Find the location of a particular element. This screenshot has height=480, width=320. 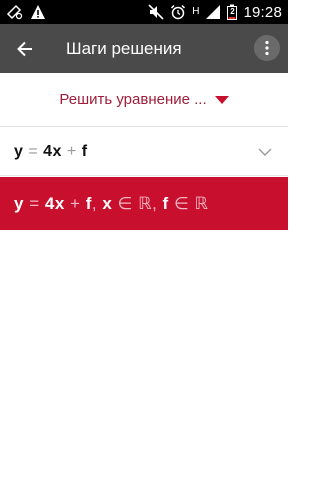

result-row: y = 4x + f, x ∈ ℝ, f ∈ ℝ is located at coordinates (144, 203).